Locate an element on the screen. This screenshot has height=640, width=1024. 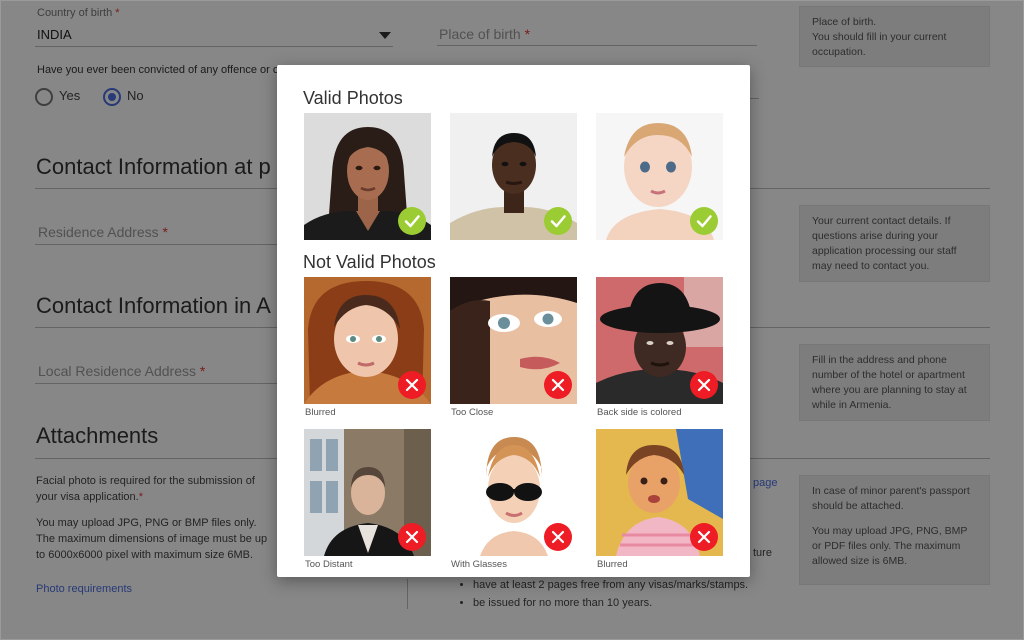
invalid-photo-too-distant is located at coordinates (367, 492).